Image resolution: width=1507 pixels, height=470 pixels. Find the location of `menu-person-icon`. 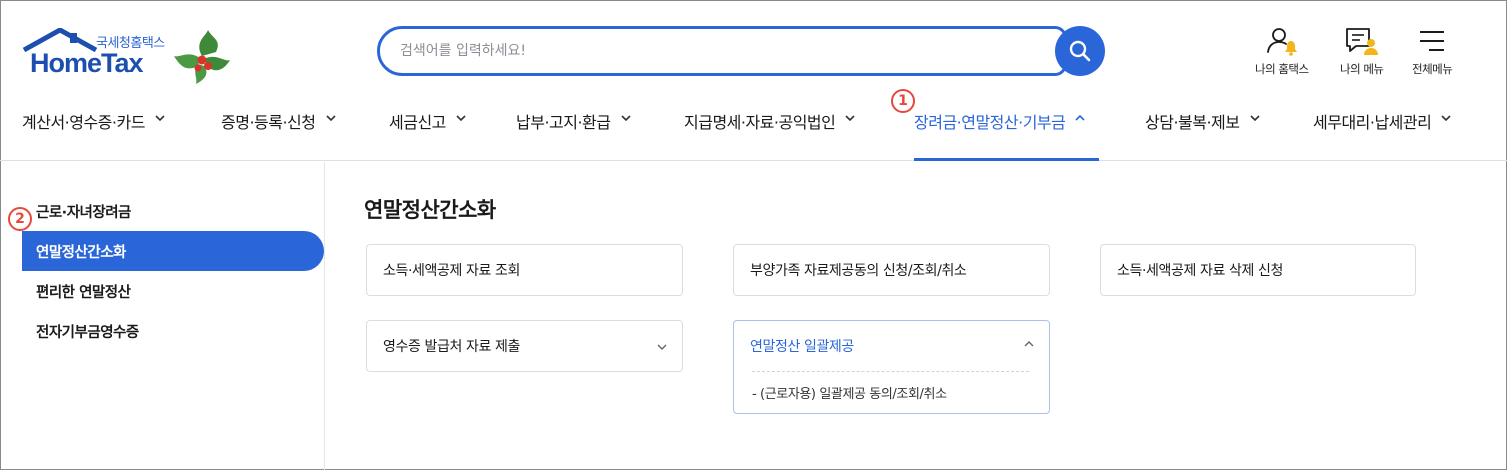

menu-person-icon is located at coordinates (1361, 41).